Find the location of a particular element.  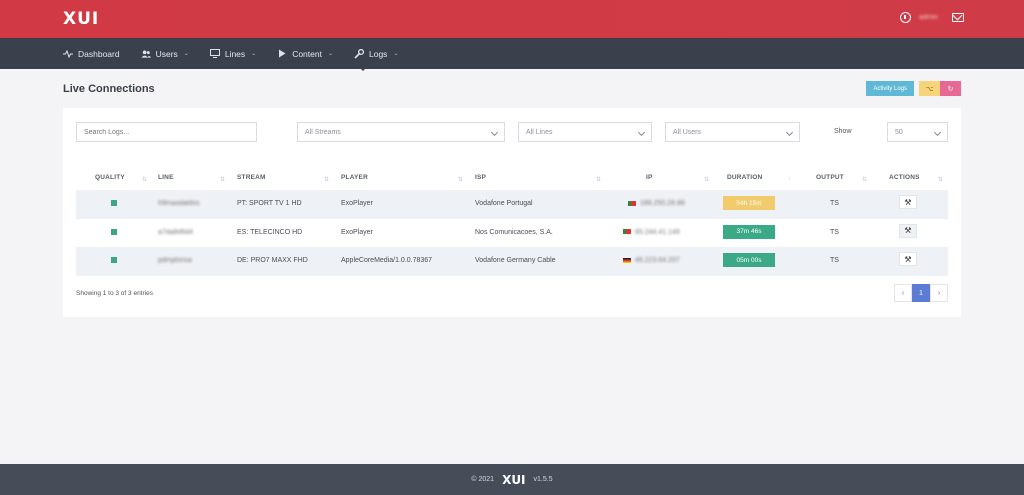

col-quality: QUALITY is located at coordinates (110, 177).